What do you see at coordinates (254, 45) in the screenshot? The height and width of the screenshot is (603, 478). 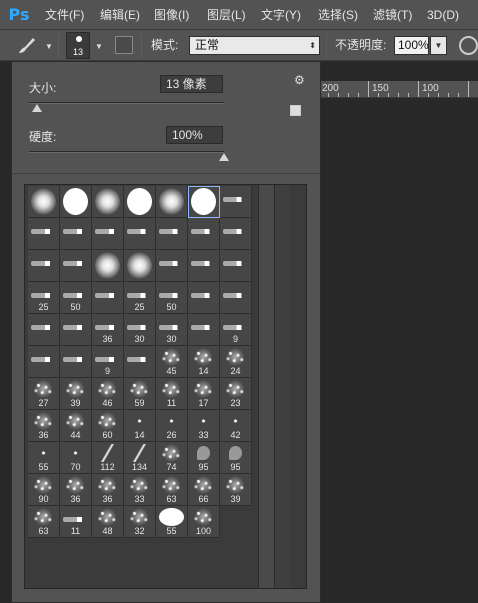 I see `blend-mode-select: 正常 ⬍` at bounding box center [254, 45].